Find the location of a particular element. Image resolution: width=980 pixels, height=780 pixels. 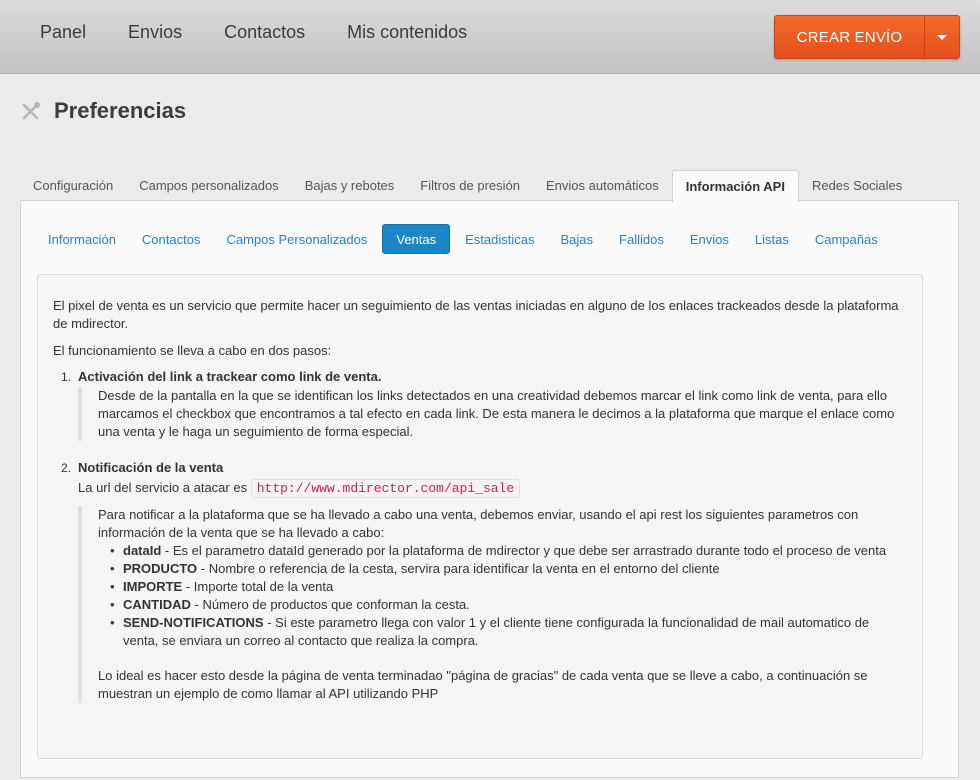

subtab-bajas: Bajas is located at coordinates (577, 239).